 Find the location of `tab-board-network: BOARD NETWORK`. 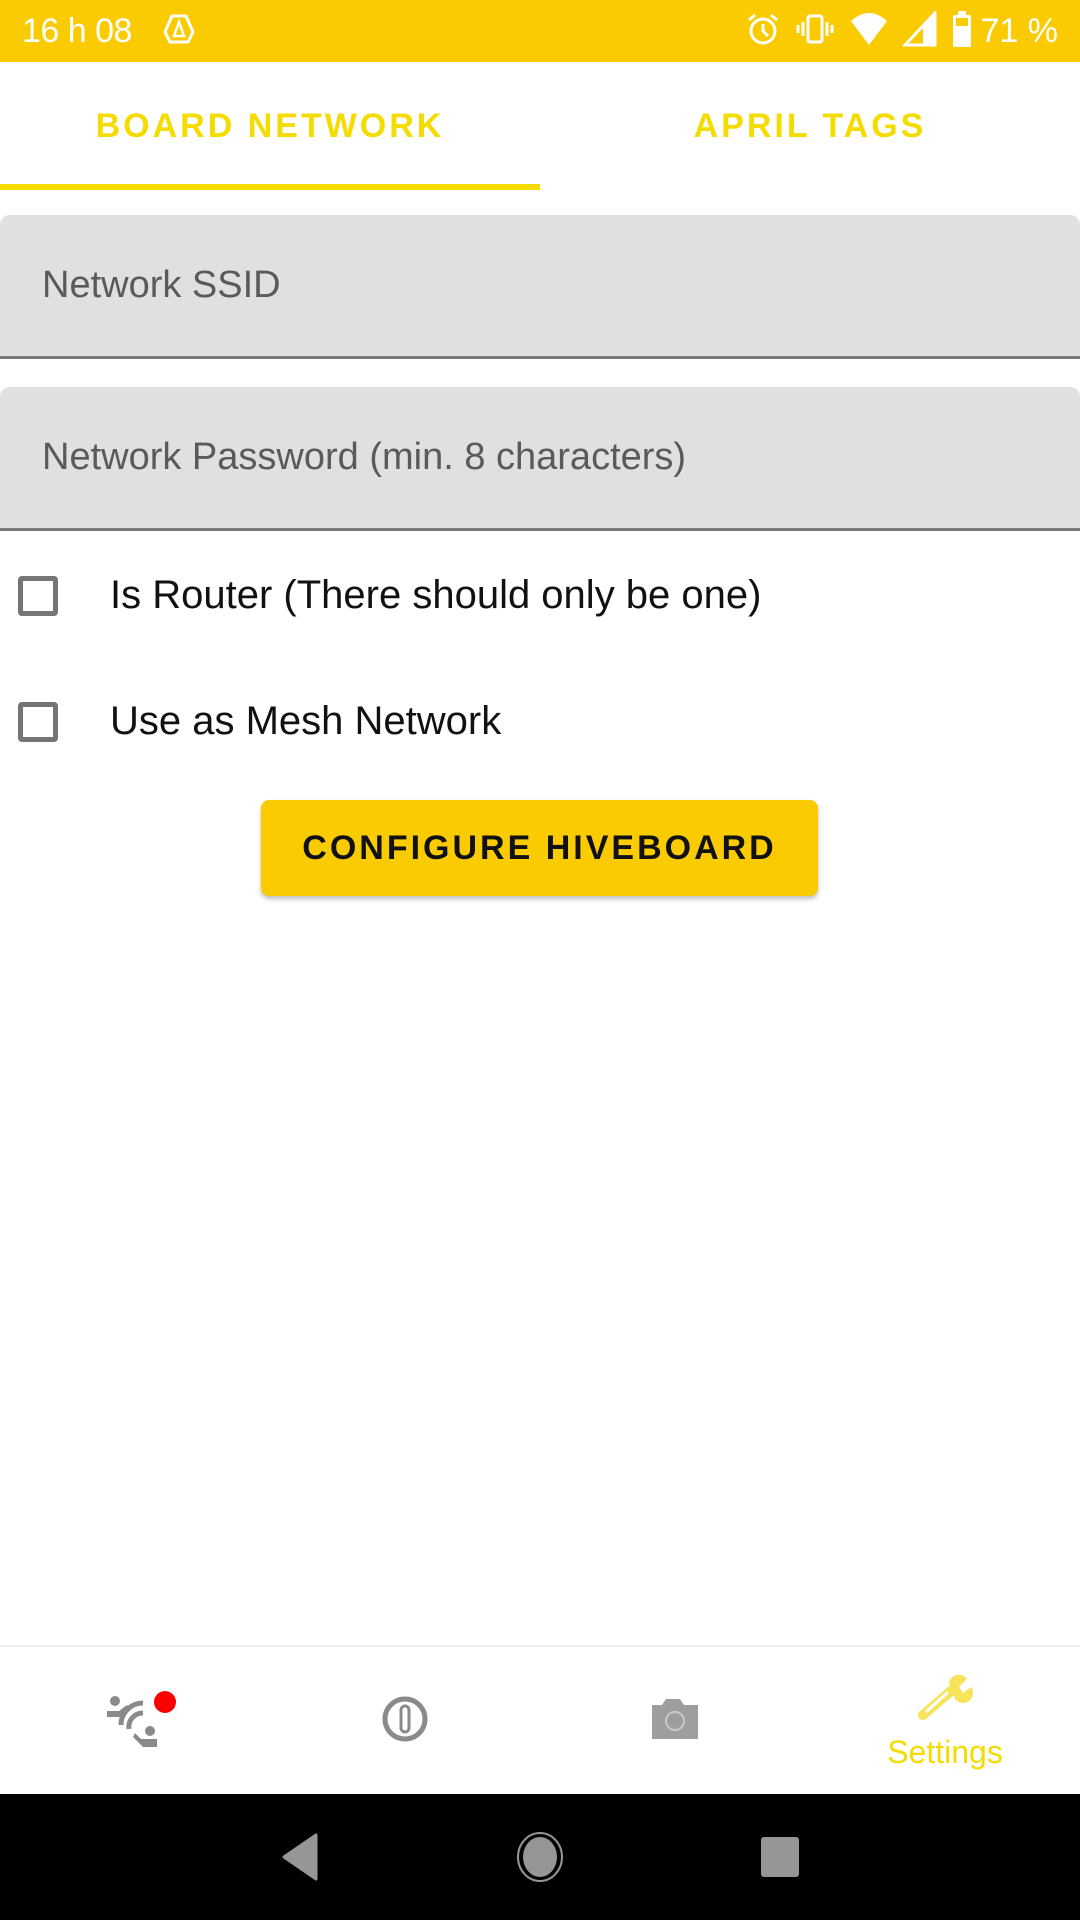

tab-board-network: BOARD NETWORK is located at coordinates (270, 126).